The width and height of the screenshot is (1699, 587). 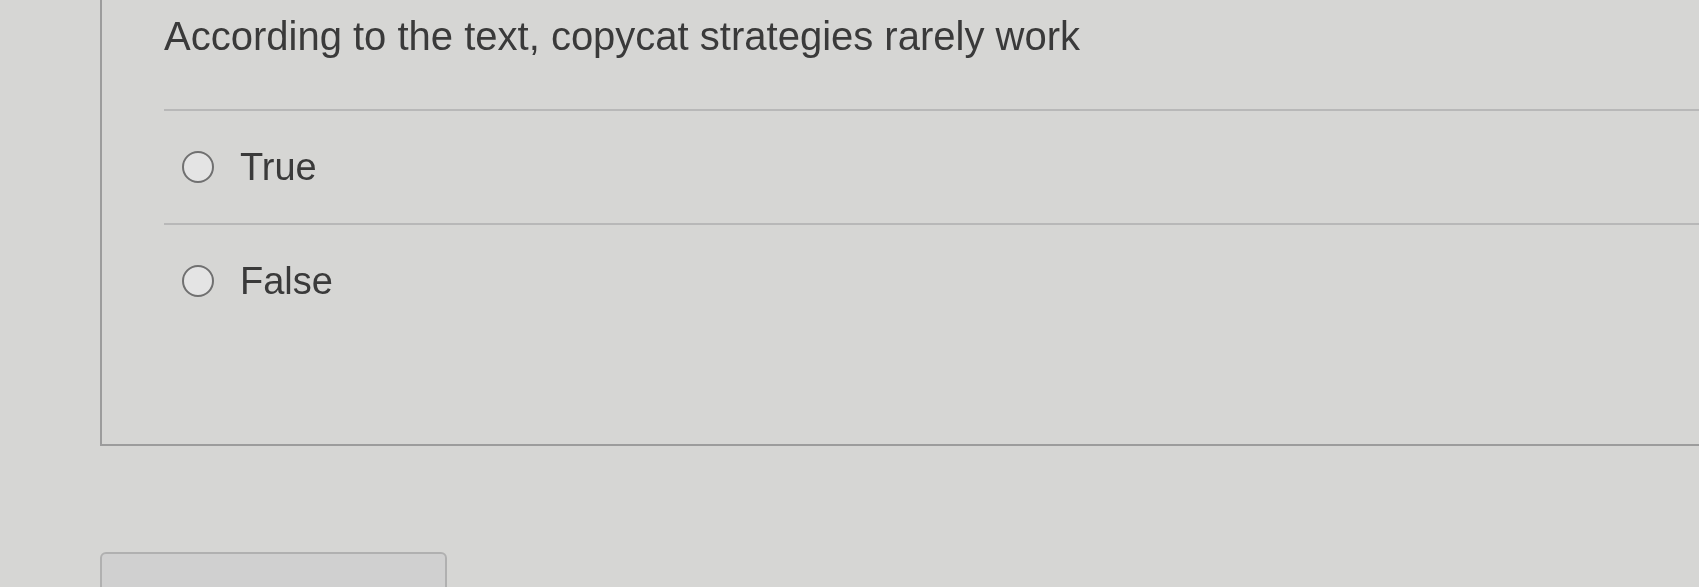 What do you see at coordinates (286, 281) in the screenshot?
I see `option-label: False` at bounding box center [286, 281].